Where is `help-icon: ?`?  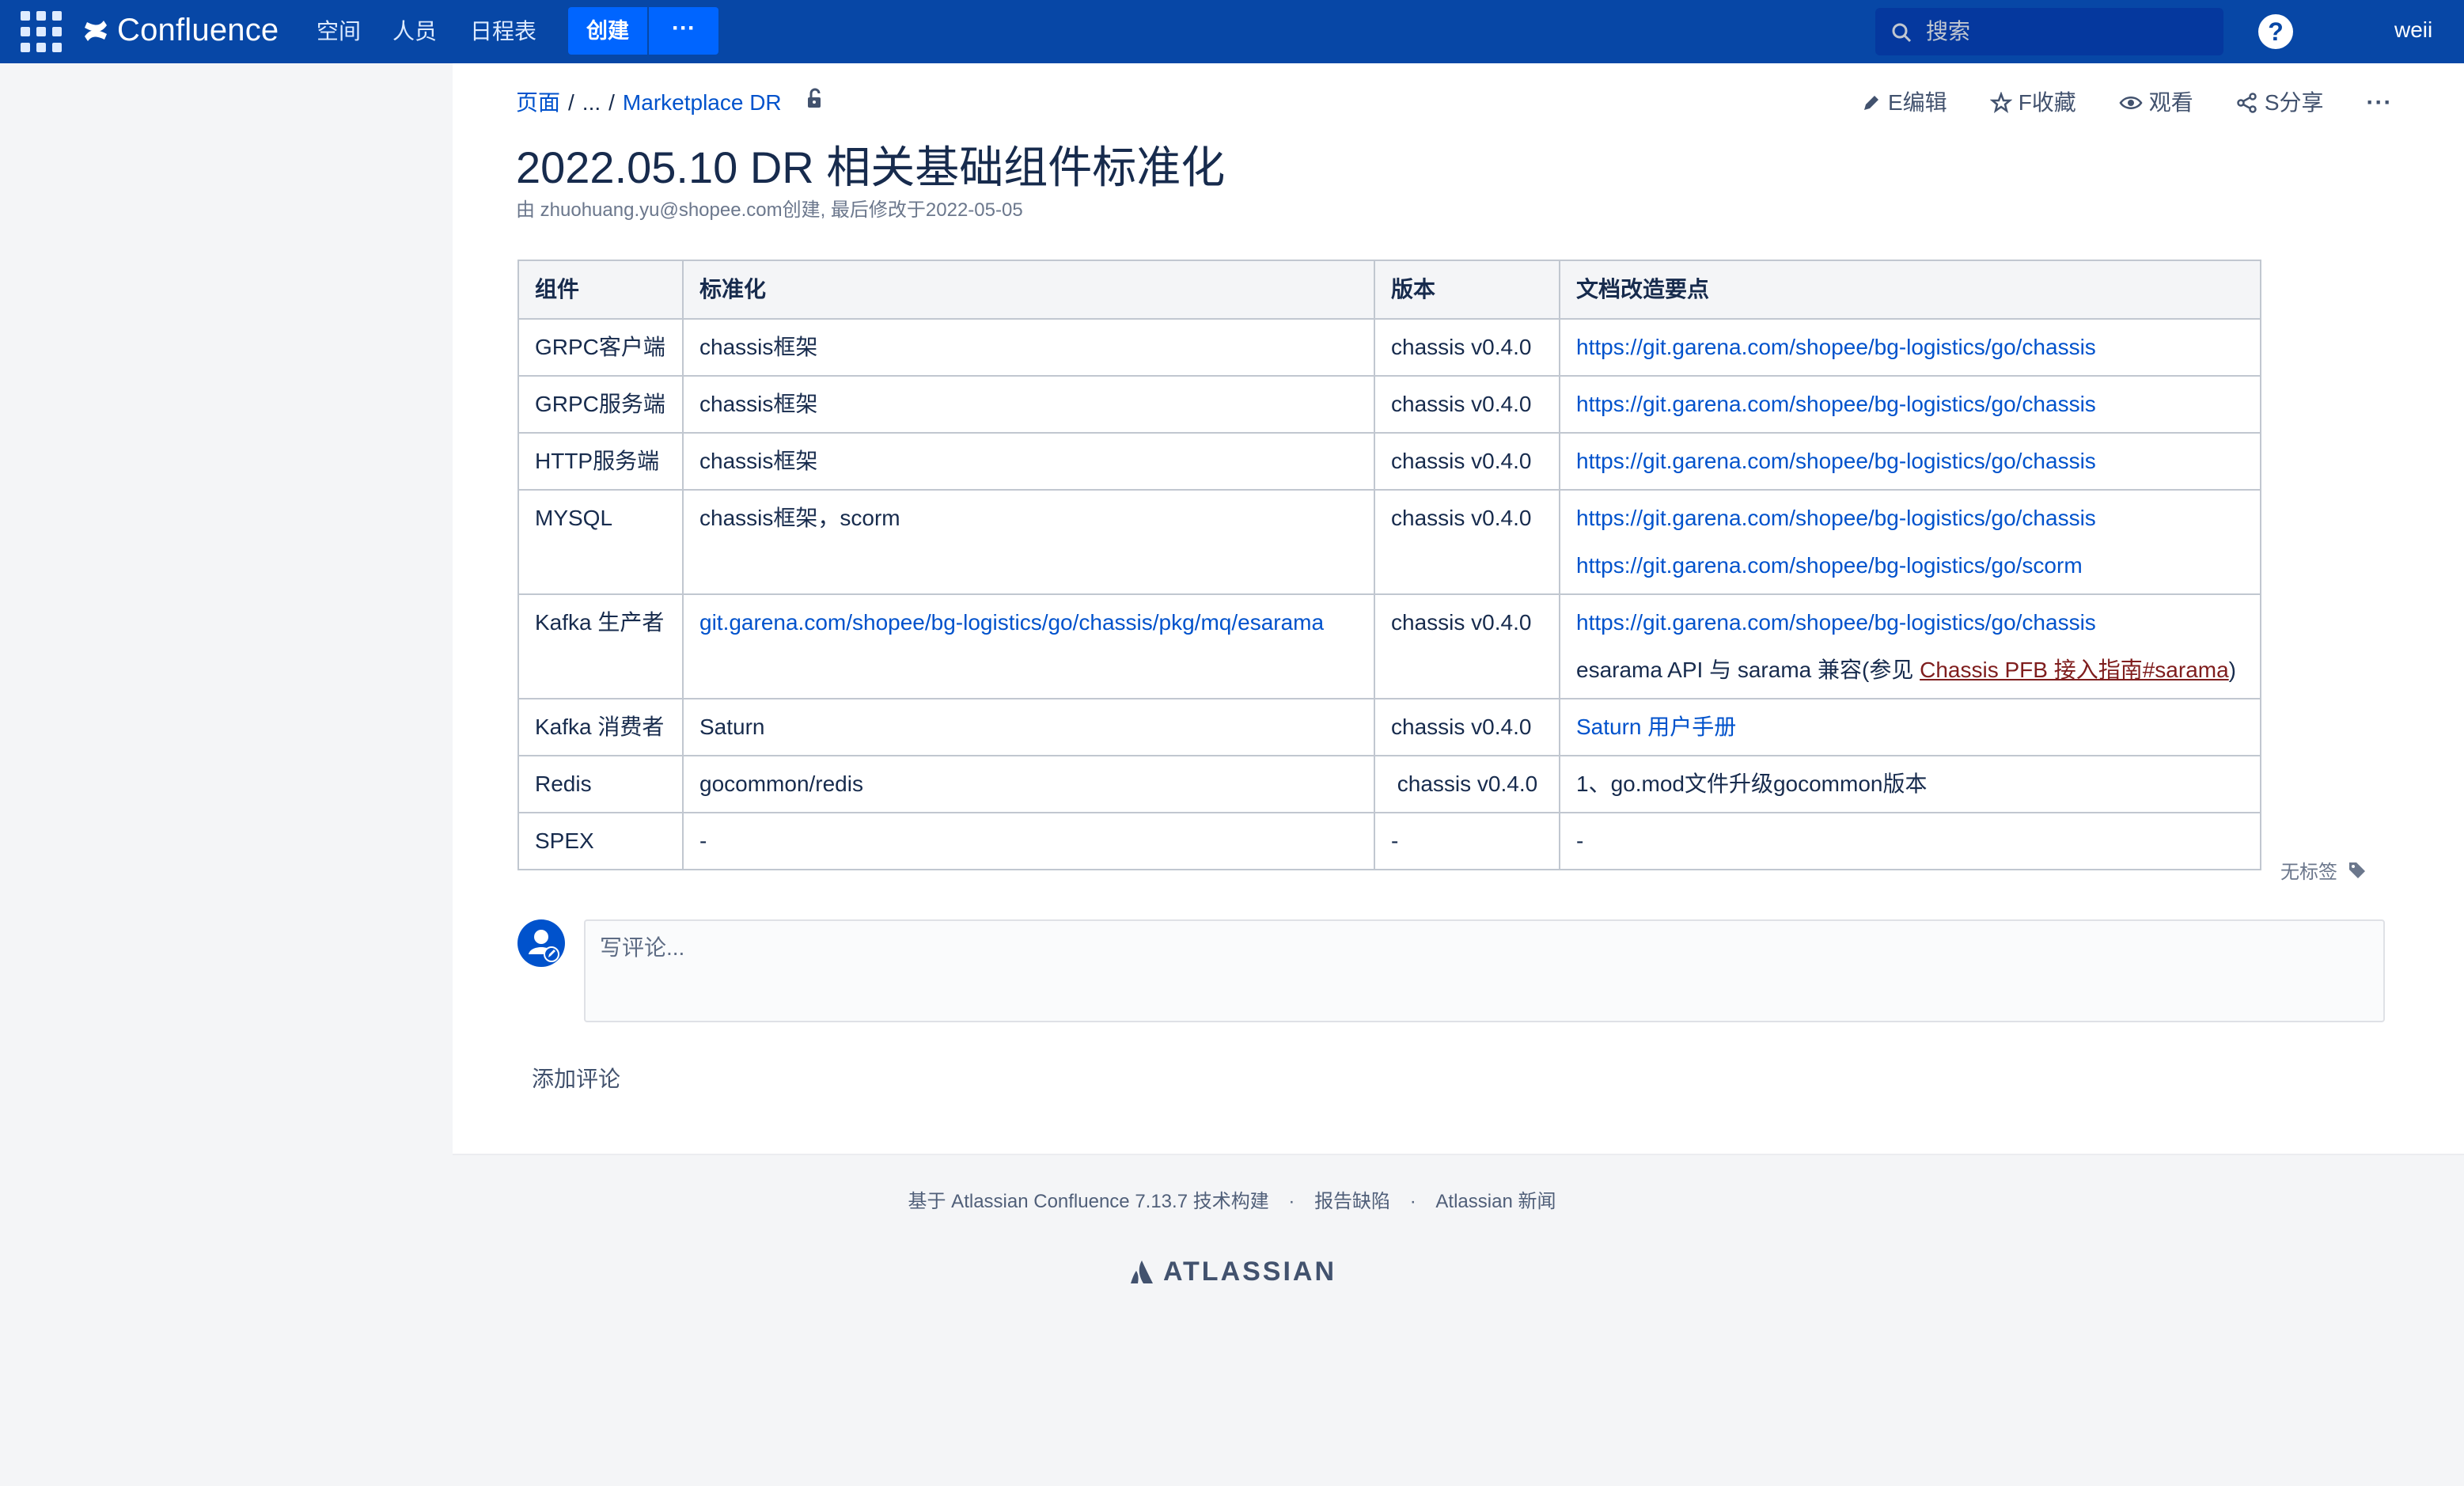
help-icon: ? is located at coordinates (2275, 31).